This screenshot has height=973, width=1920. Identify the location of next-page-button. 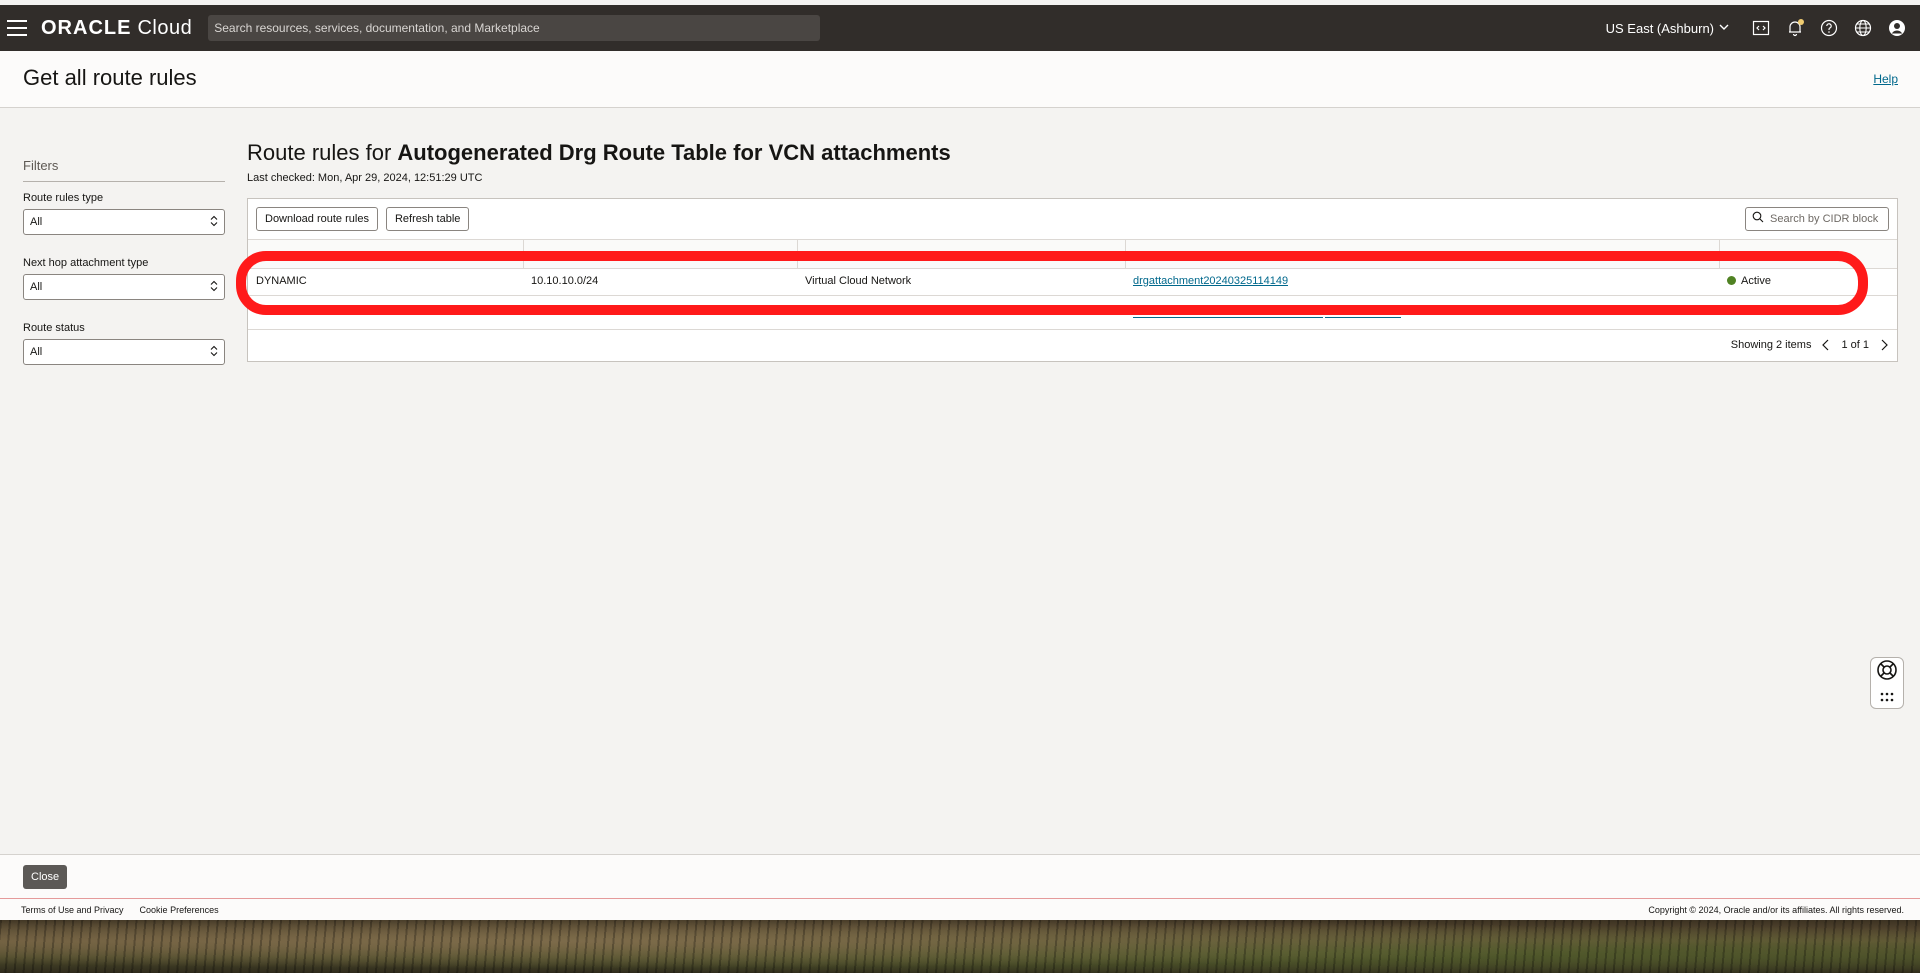
(1884, 345).